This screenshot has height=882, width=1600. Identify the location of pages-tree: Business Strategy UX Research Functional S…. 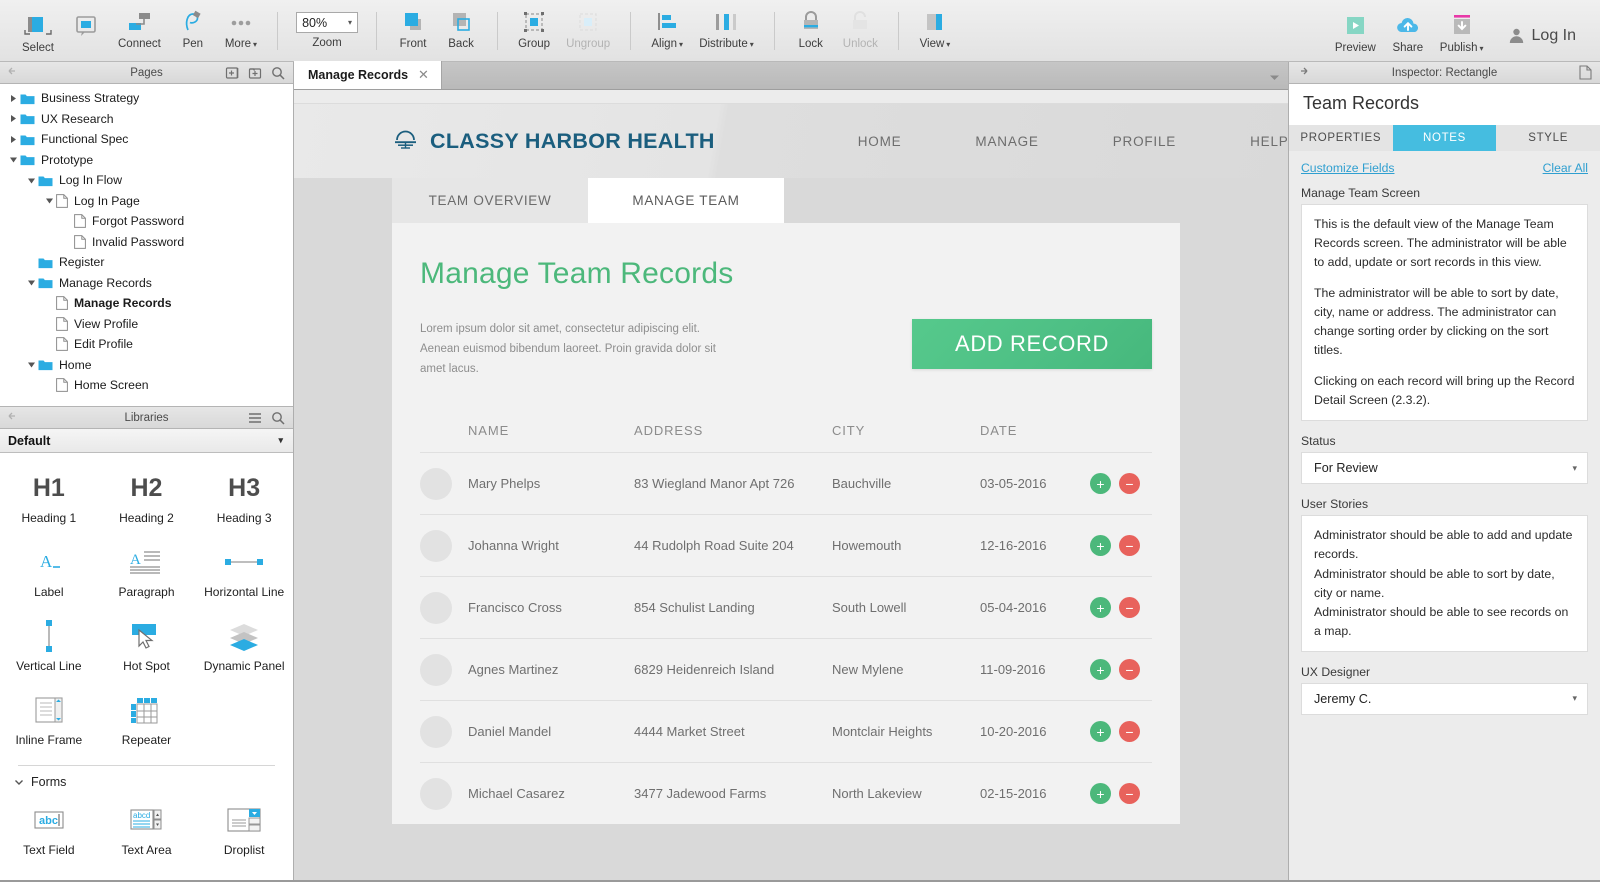
(146, 245).